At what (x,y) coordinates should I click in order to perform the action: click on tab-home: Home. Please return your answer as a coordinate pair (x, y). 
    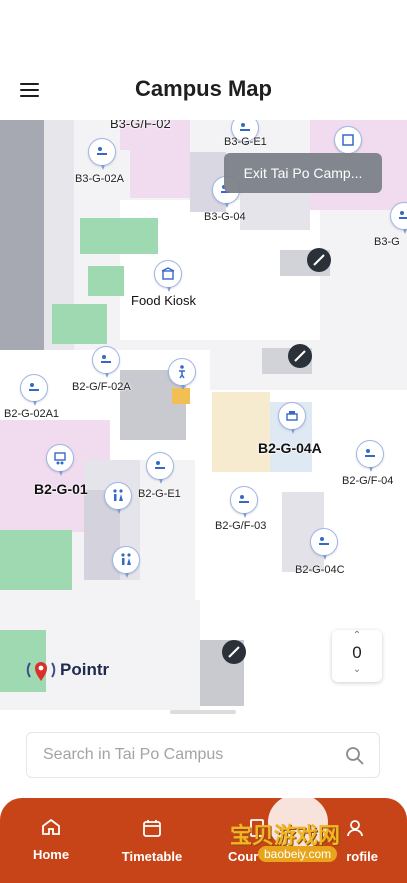
    Looking at the image, I should click on (51, 840).